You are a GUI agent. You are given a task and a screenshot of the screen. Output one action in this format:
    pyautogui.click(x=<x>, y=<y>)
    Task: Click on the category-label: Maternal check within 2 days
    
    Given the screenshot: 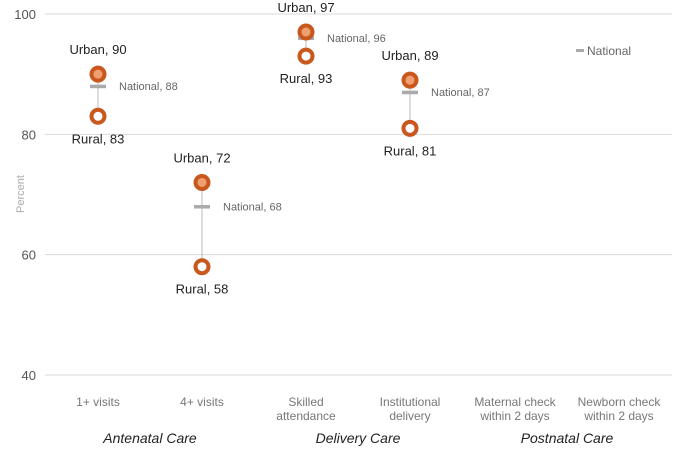 What is the action you would take?
    pyautogui.click(x=515, y=409)
    